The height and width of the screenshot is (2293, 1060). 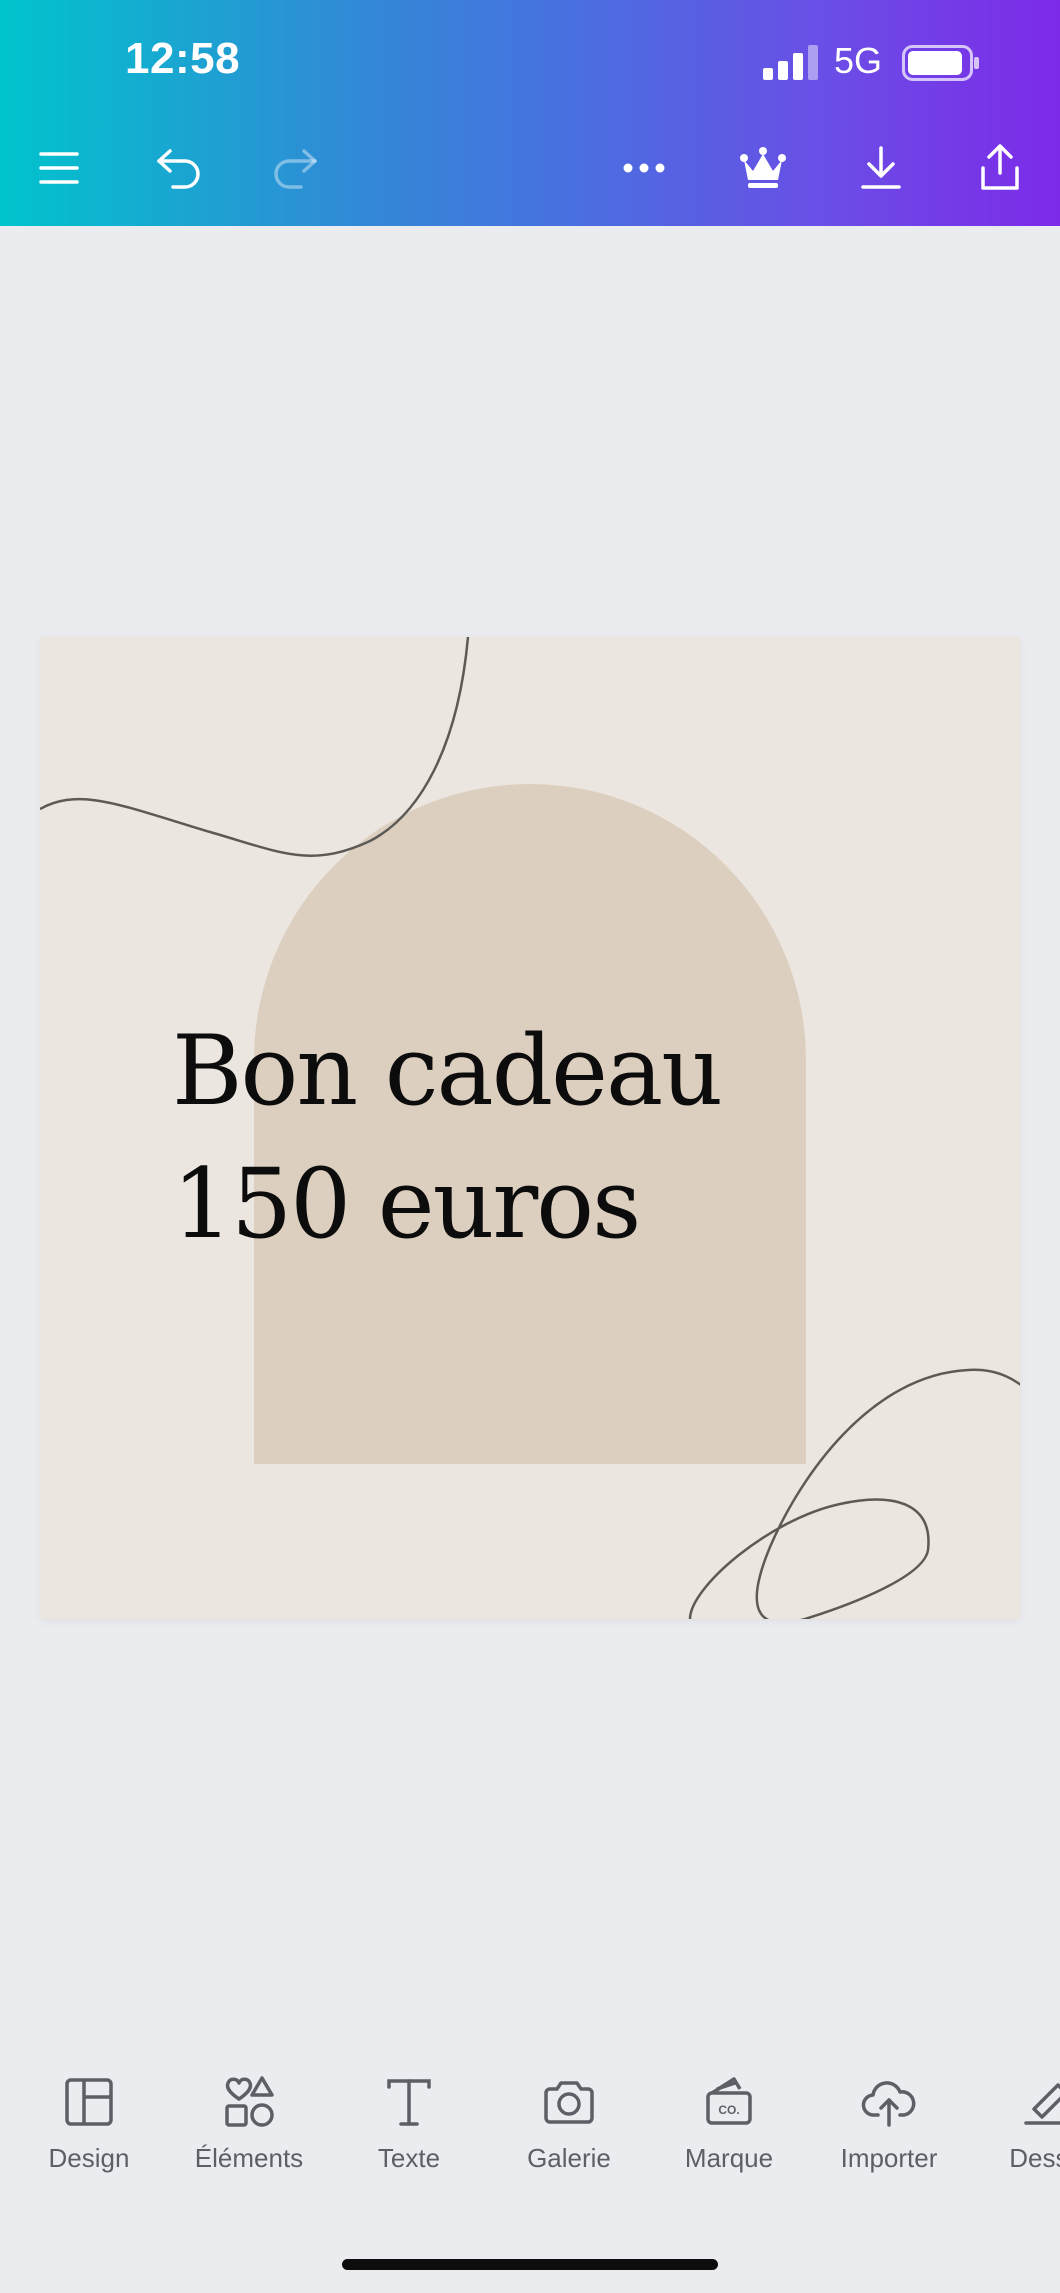 I want to click on undo-icon, so click(x=178, y=169).